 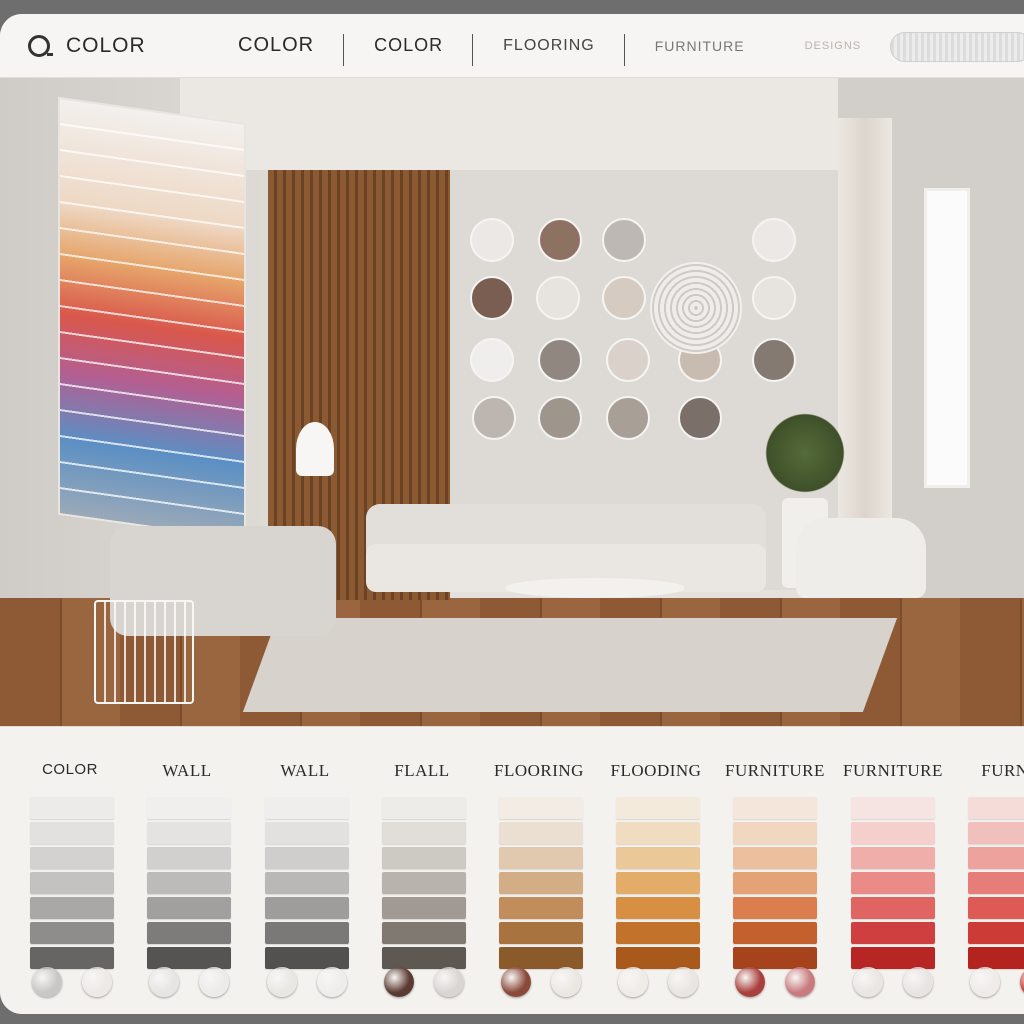 I want to click on palette-column-title: FLOODING, so click(x=656, y=771).